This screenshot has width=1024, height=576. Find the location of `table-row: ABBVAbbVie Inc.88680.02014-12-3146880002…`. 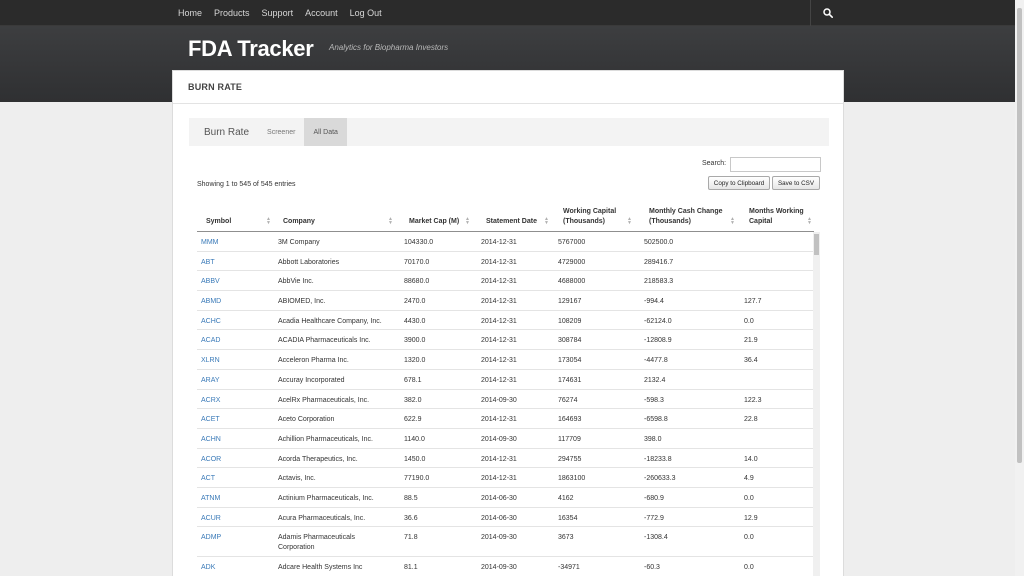

table-row: ABBVAbbVie Inc.88680.02014-12-3146880002… is located at coordinates (505, 281).